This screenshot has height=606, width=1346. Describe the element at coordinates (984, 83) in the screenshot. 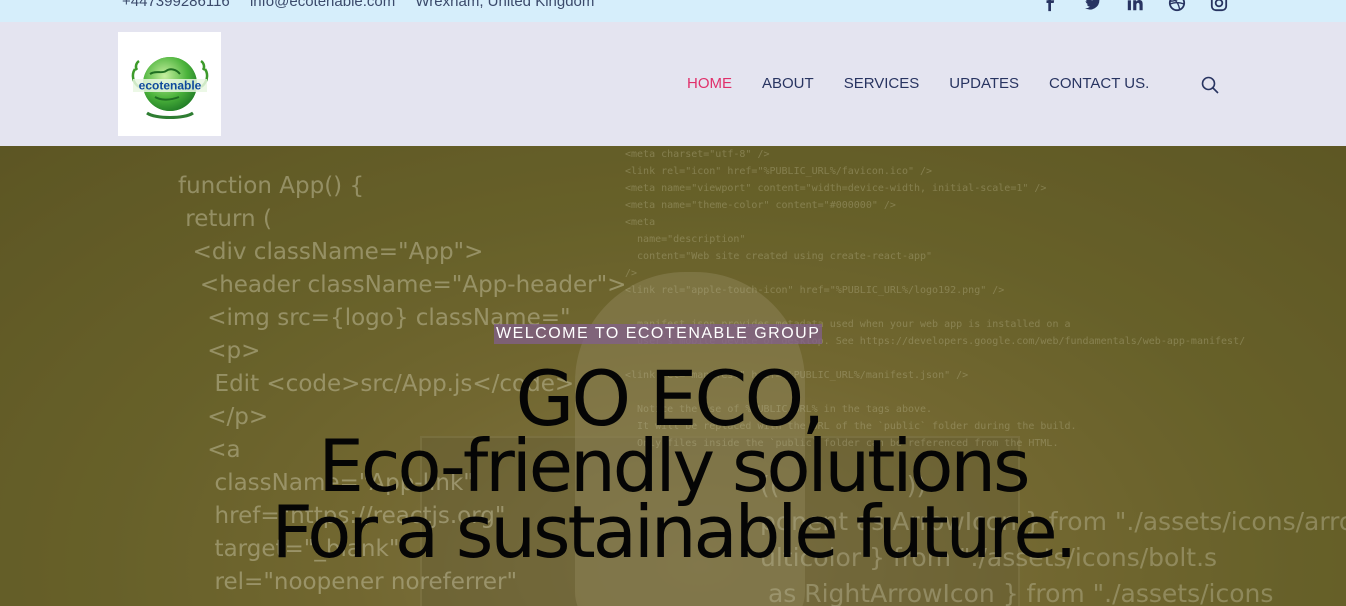

I see `nav-updates: UPDATES` at that location.